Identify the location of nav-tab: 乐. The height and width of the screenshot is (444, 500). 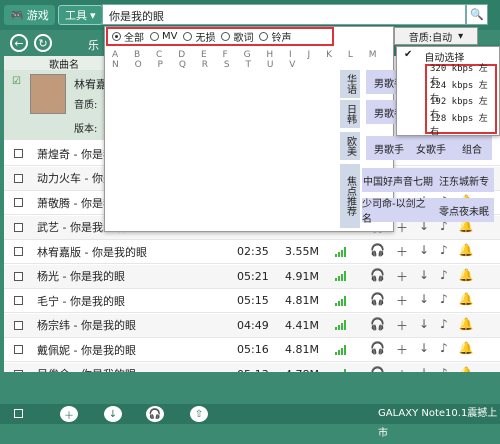
(93, 45).